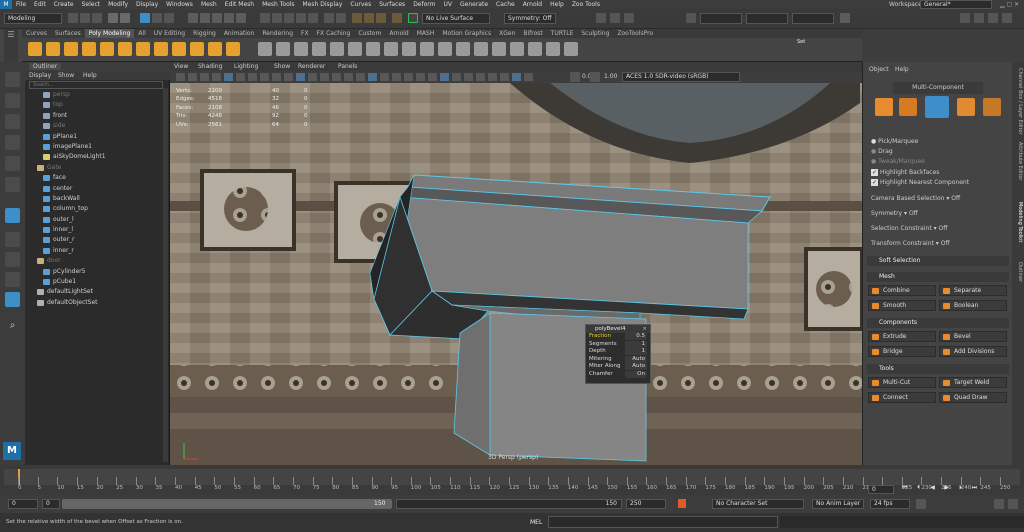 This screenshot has width=1024, height=532. What do you see at coordinates (40, 75) in the screenshot?
I see `outliner-menu-display: Display` at bounding box center [40, 75].